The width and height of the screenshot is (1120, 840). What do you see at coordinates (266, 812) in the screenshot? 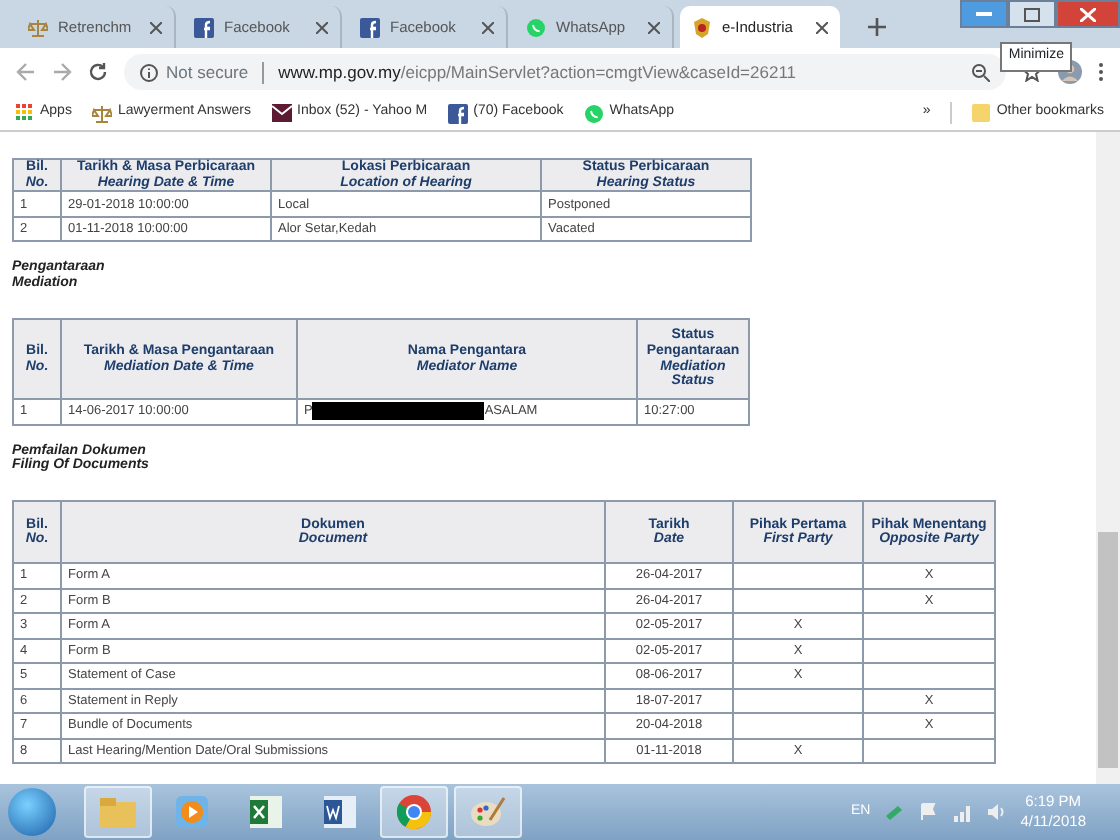
I see `spreadsheet-icon` at bounding box center [266, 812].